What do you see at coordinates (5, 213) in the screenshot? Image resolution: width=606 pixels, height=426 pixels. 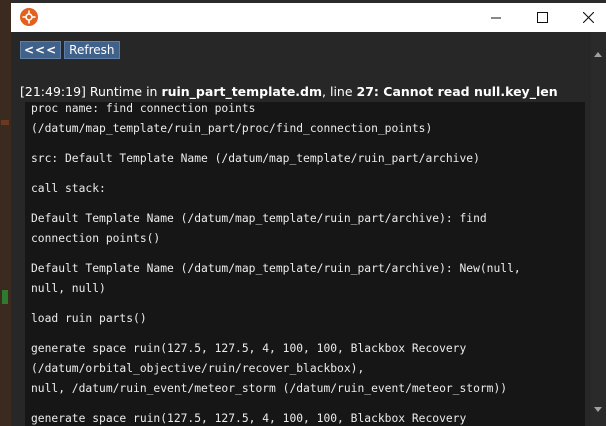 I see `background-game-view` at bounding box center [5, 213].